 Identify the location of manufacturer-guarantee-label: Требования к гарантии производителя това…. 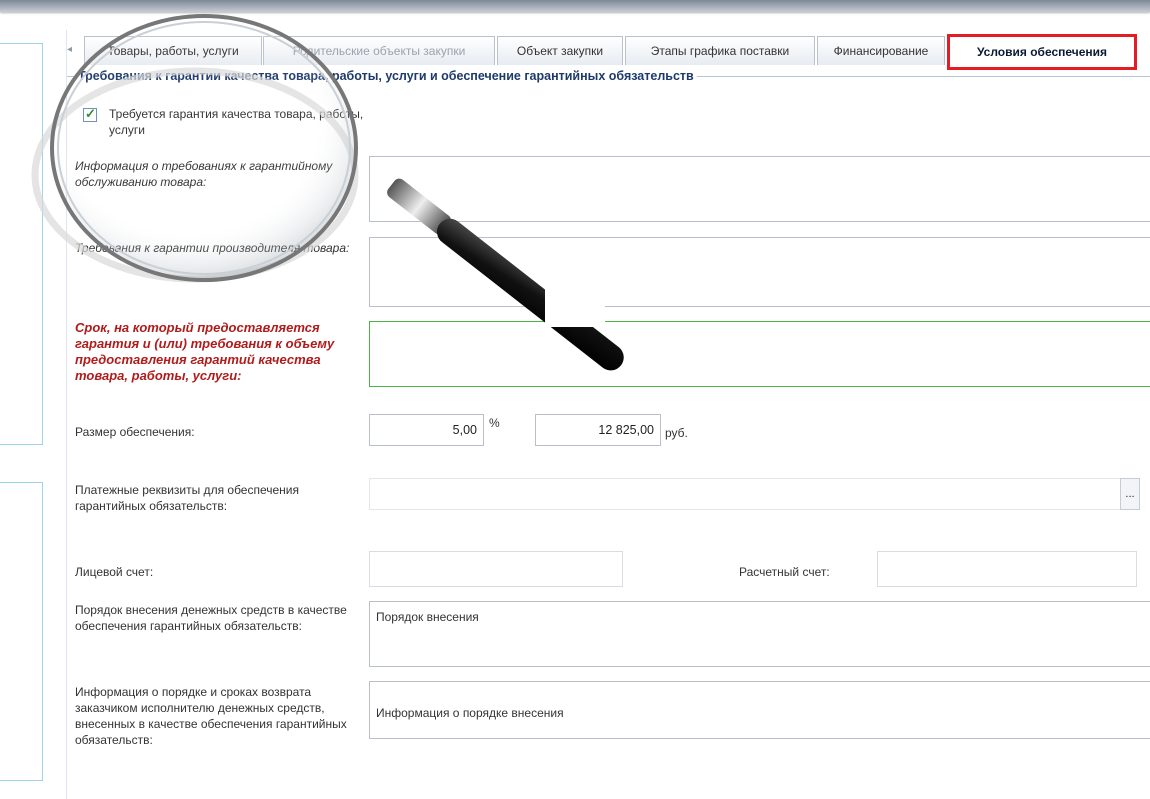
(212, 248).